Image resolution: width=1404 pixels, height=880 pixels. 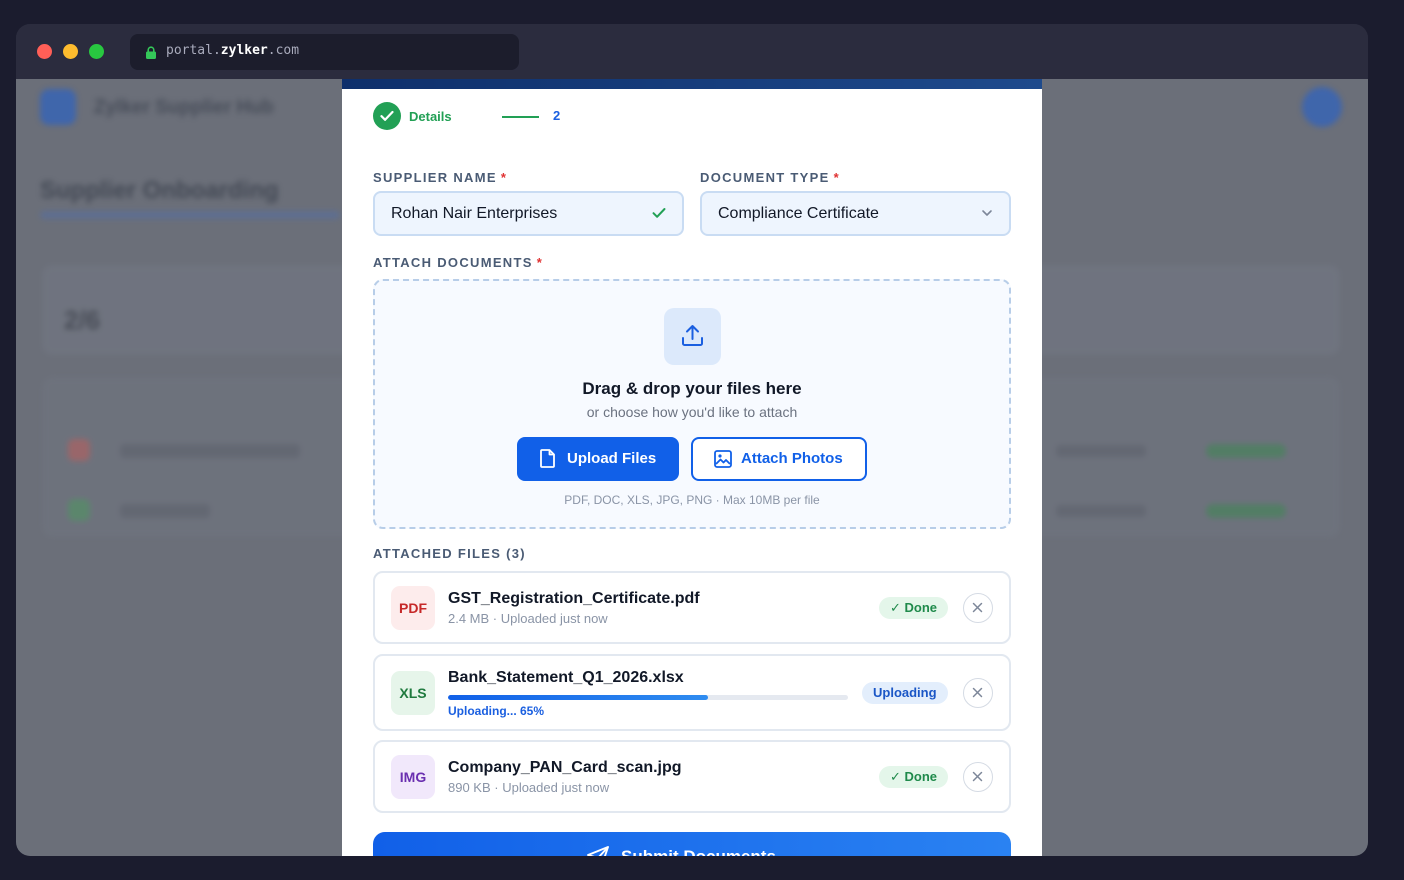 What do you see at coordinates (58, 107) in the screenshot?
I see `app-logo` at bounding box center [58, 107].